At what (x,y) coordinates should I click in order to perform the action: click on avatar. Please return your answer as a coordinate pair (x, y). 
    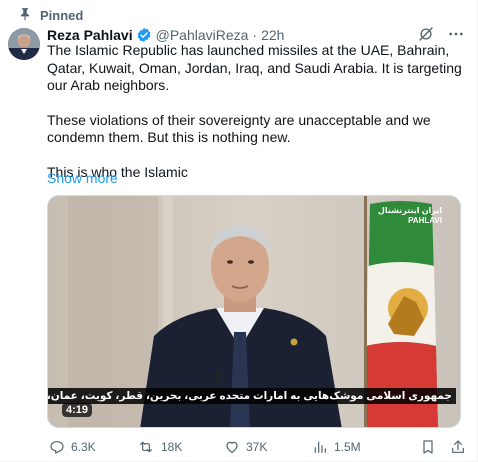
    Looking at the image, I should click on (24, 44).